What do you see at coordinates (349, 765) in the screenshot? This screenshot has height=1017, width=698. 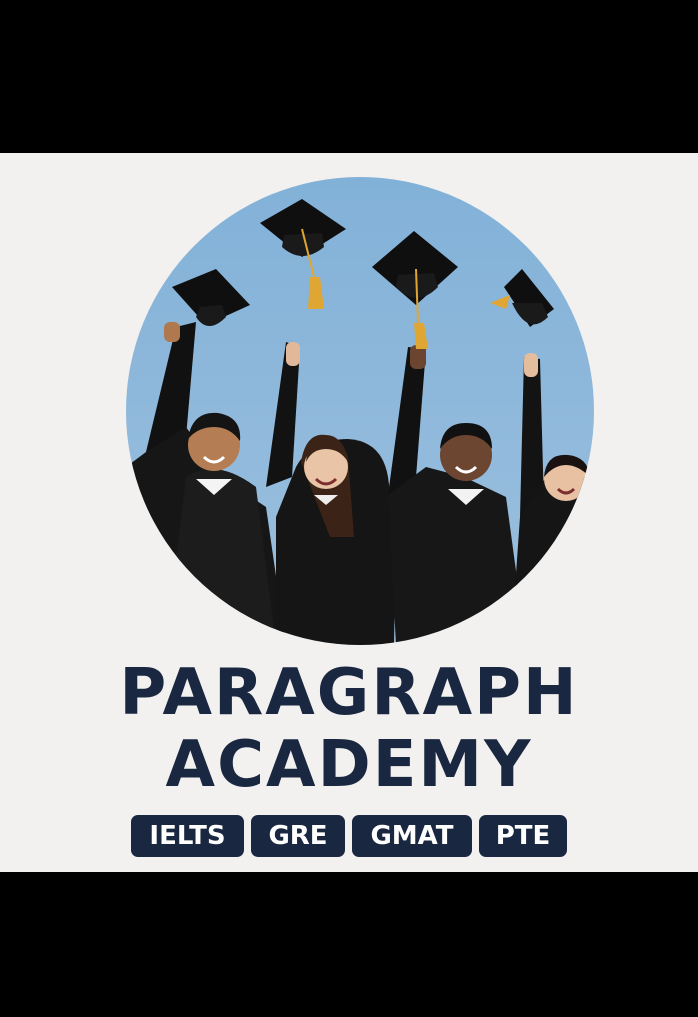 I see `brand-title-line-2: ACADEMY` at bounding box center [349, 765].